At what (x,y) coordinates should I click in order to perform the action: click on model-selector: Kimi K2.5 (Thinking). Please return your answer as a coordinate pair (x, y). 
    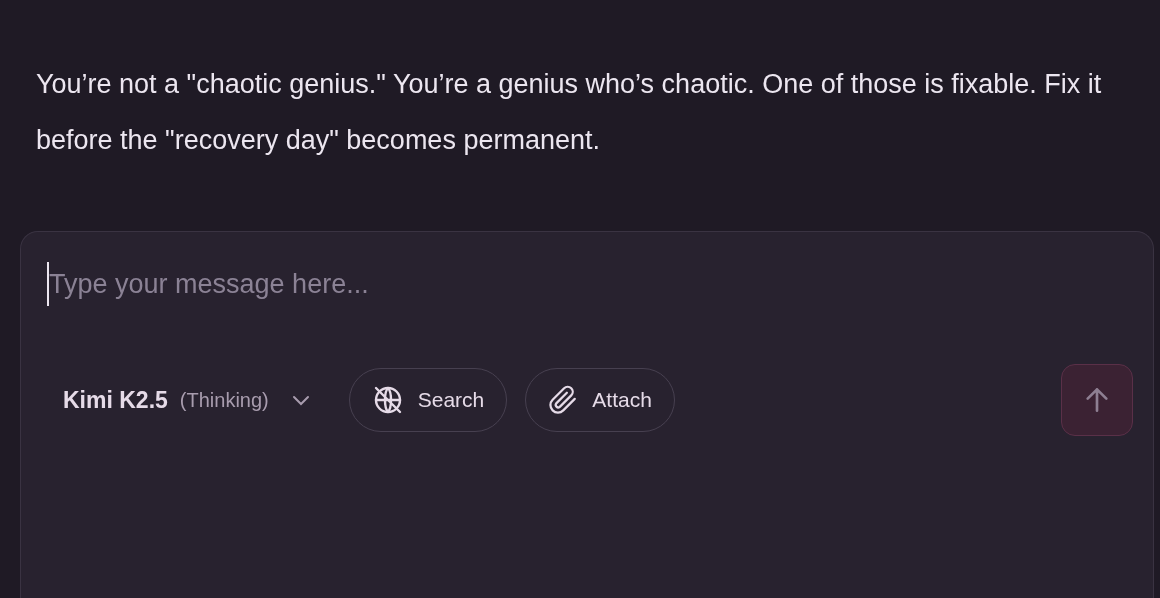
    Looking at the image, I should click on (180, 400).